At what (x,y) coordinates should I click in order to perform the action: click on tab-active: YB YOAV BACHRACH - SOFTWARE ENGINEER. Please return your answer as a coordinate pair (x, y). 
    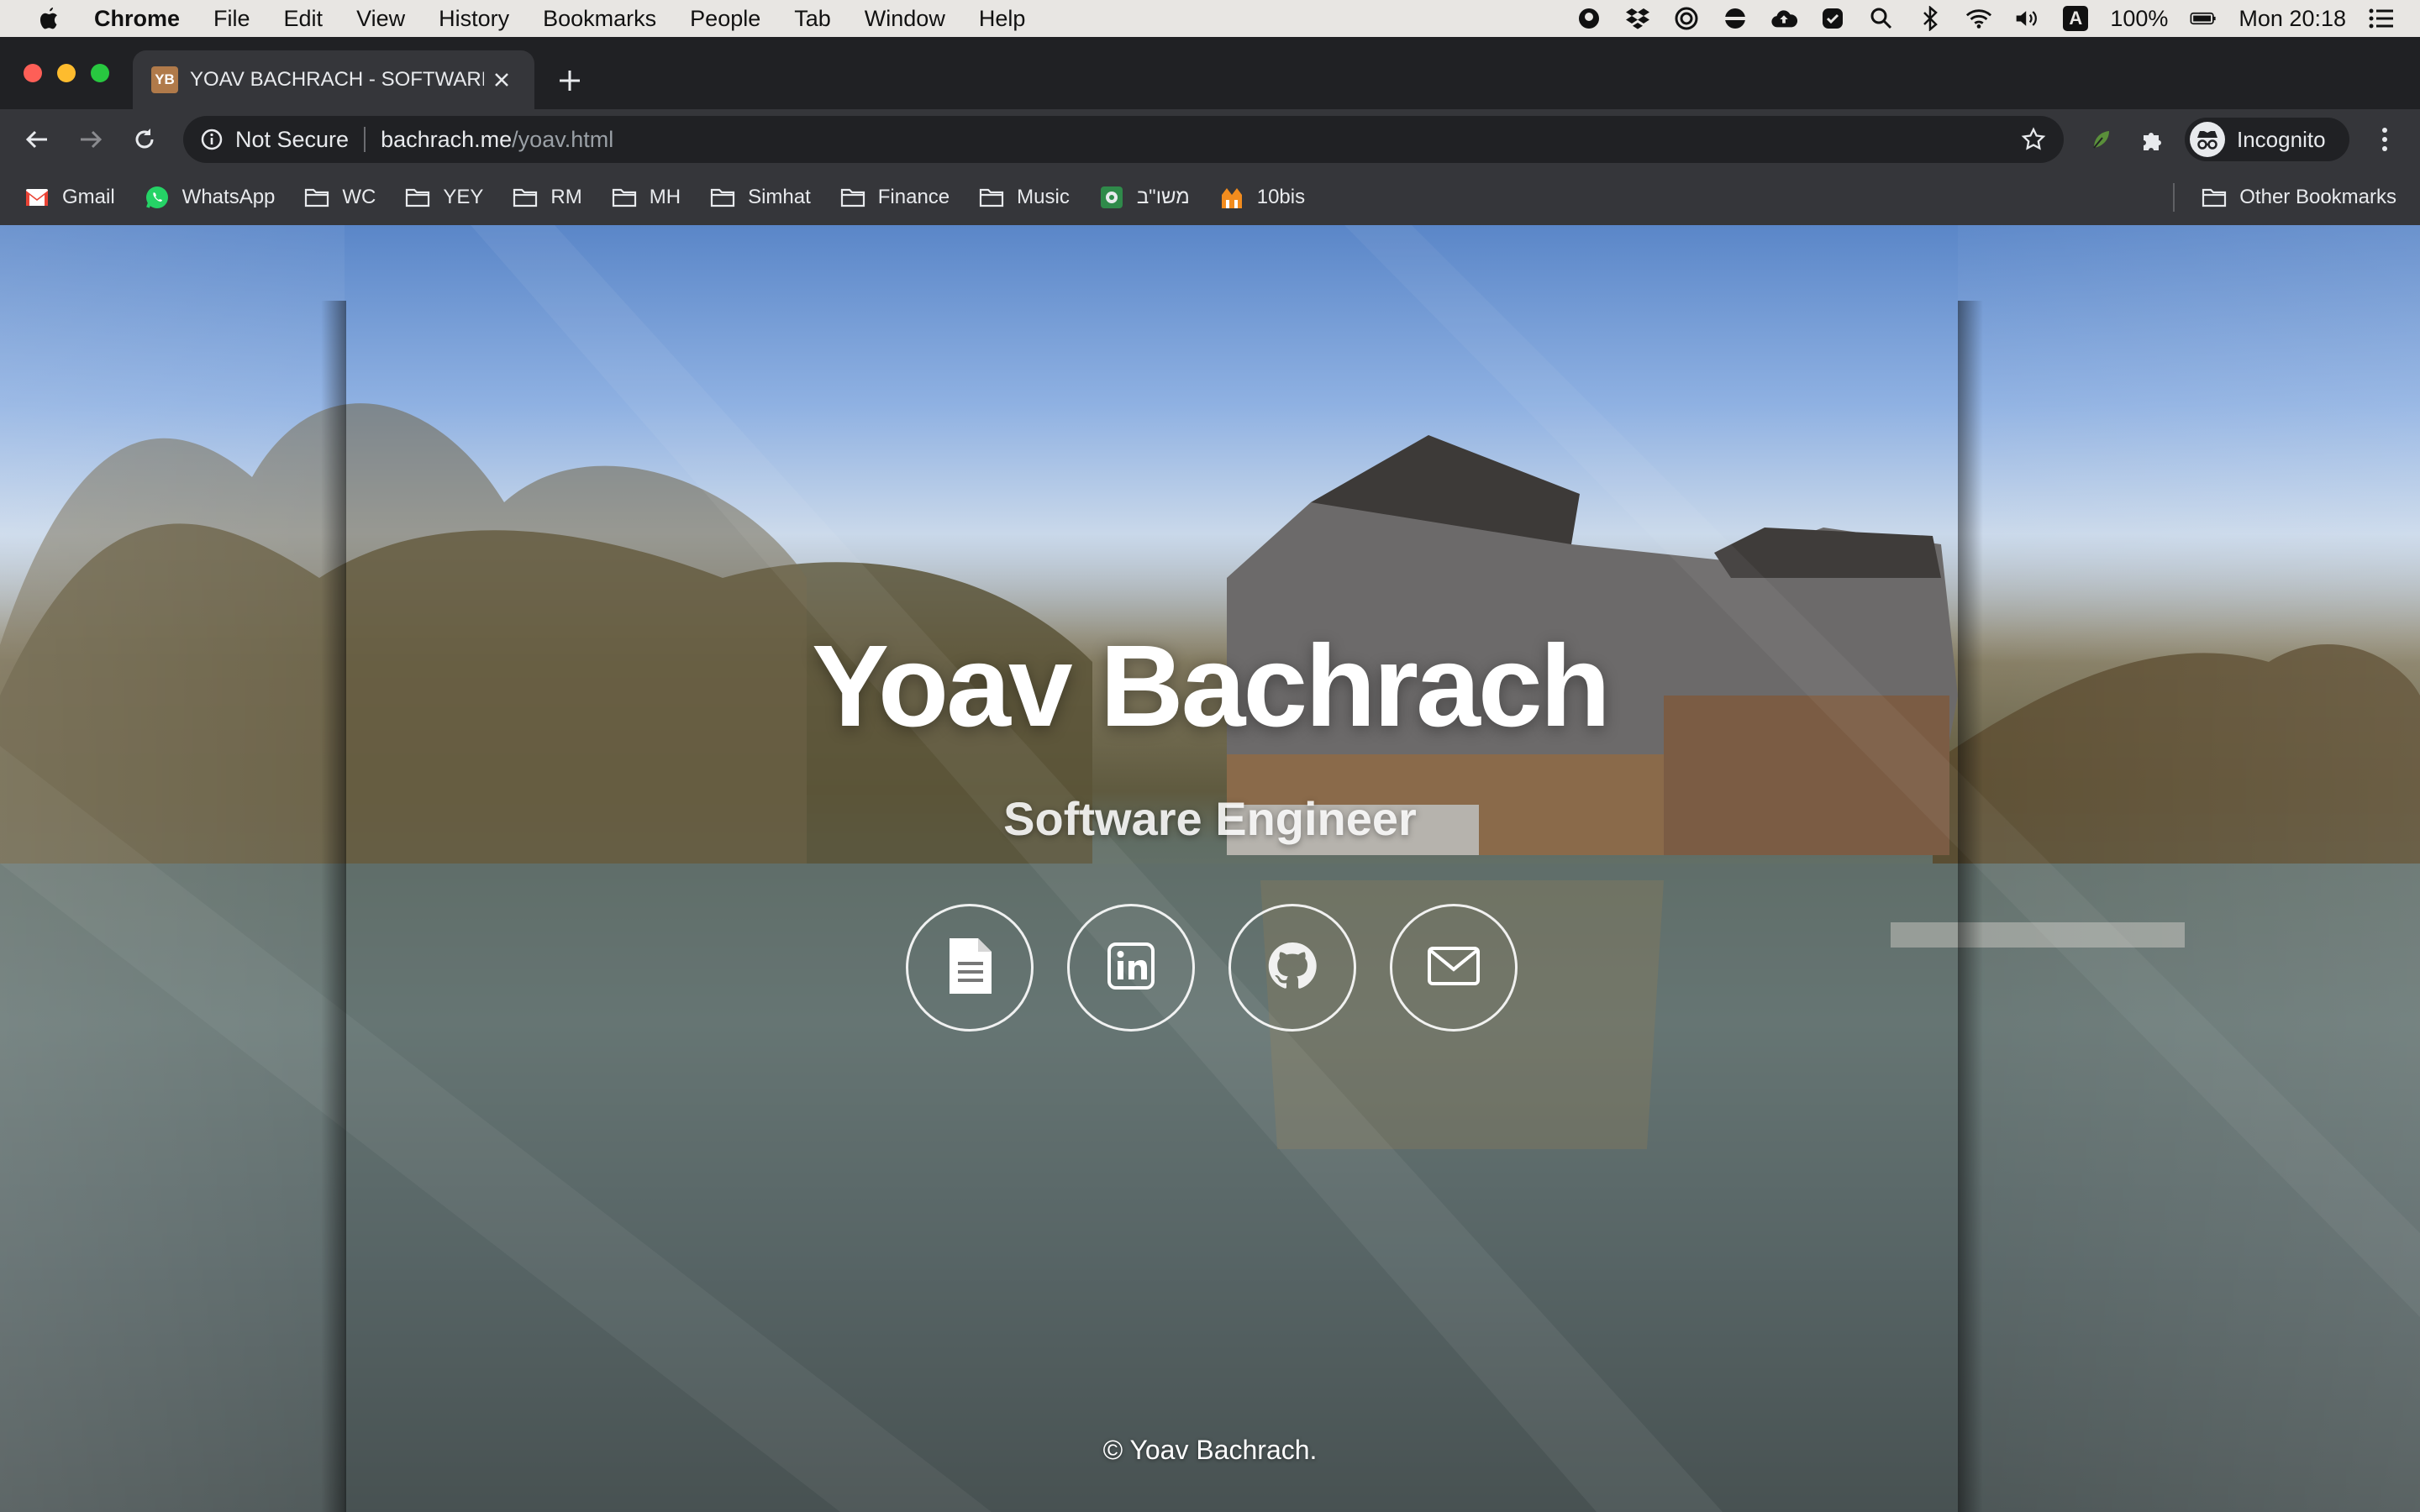
    Looking at the image, I should click on (333, 79).